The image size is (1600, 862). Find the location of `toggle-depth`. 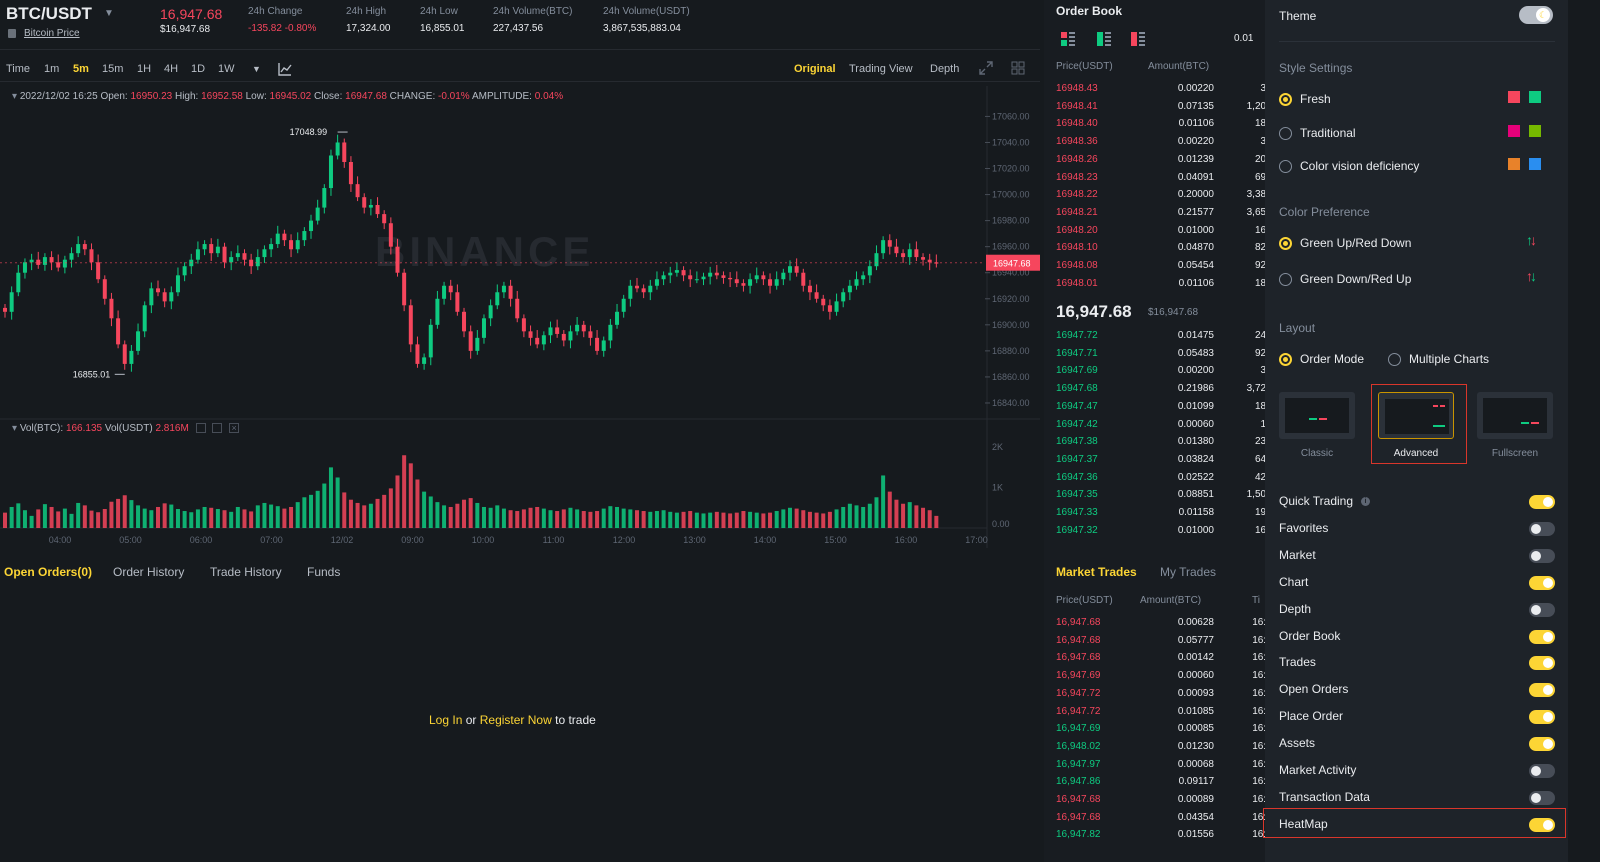

toggle-depth is located at coordinates (1542, 609).